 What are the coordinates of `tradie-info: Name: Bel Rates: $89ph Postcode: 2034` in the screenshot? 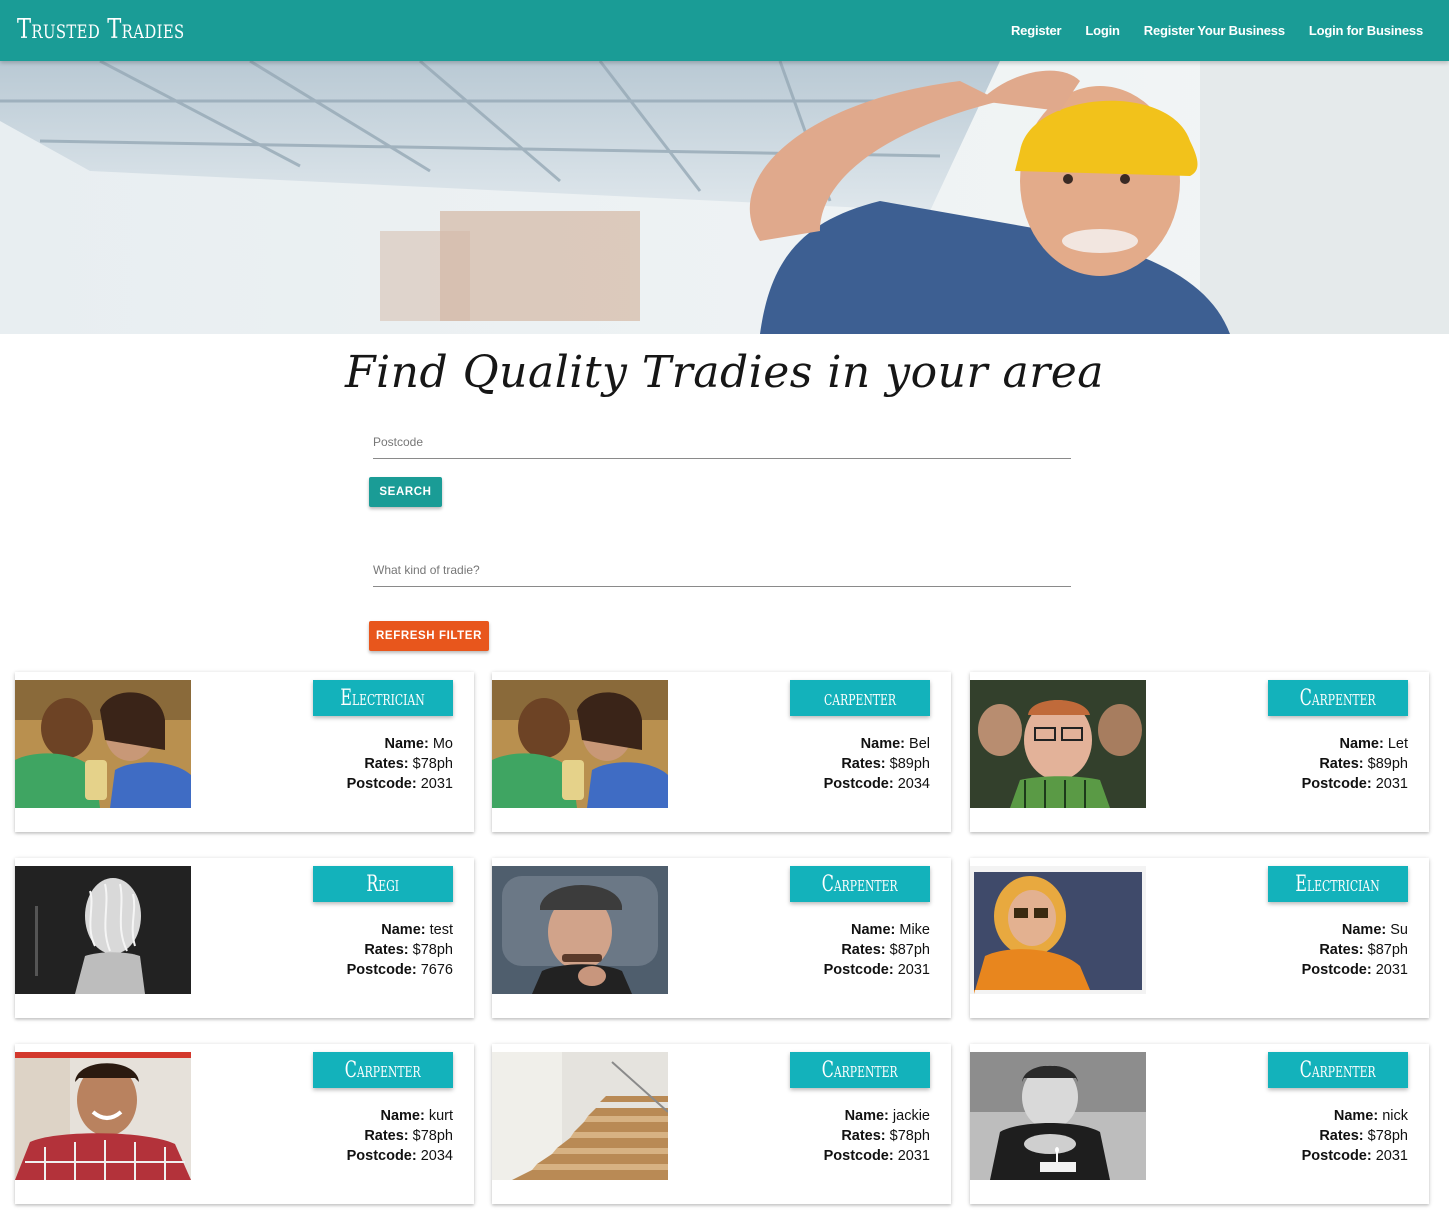 It's located at (877, 764).